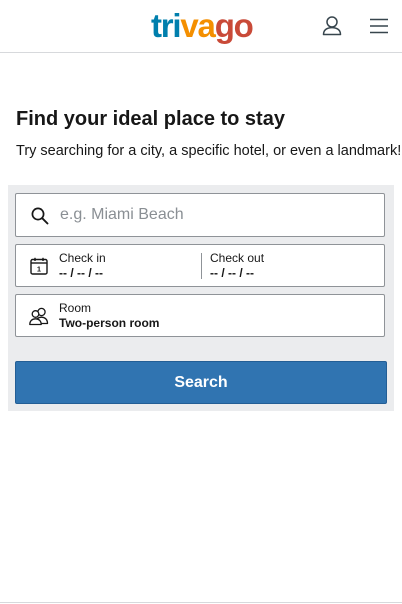  What do you see at coordinates (215, 215) in the screenshot?
I see `destination-input` at bounding box center [215, 215].